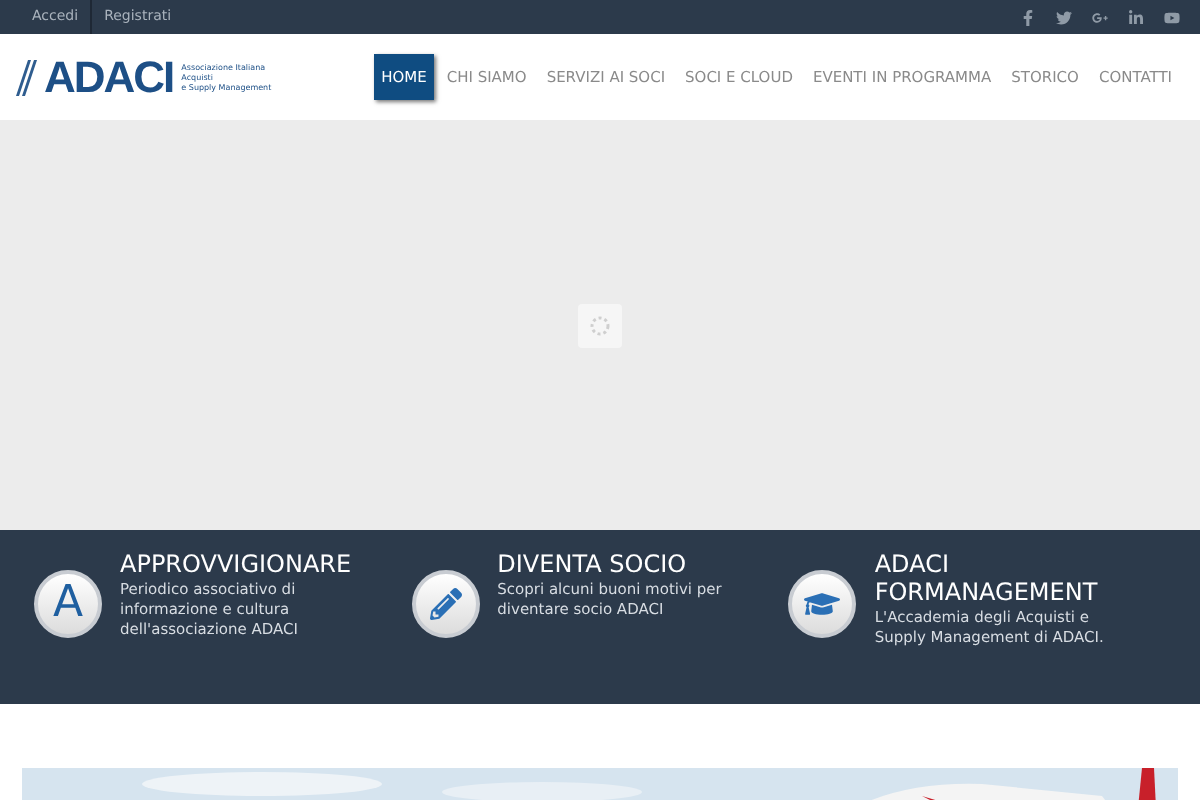 Image resolution: width=1200 pixels, height=800 pixels. I want to click on google-plus-icon, so click(1100, 17).